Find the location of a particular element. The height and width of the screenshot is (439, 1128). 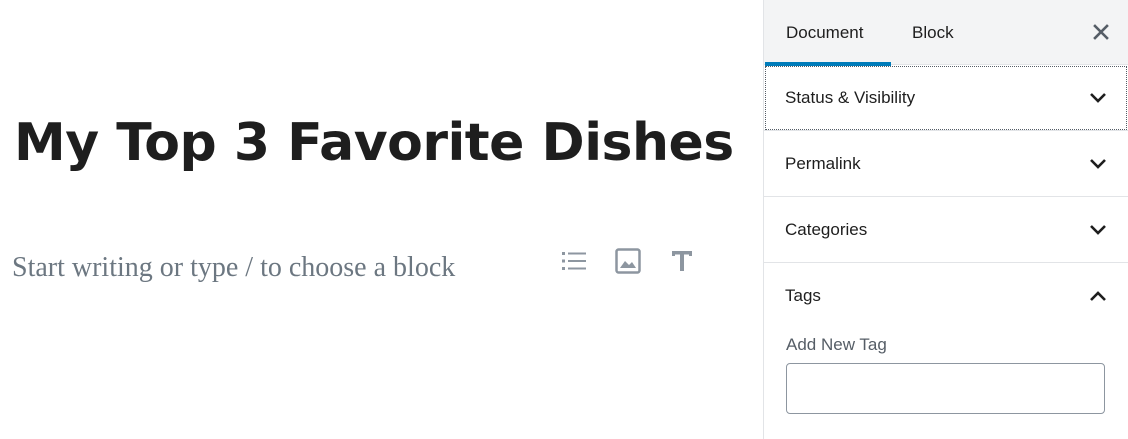

tab-block: Block is located at coordinates (933, 32).